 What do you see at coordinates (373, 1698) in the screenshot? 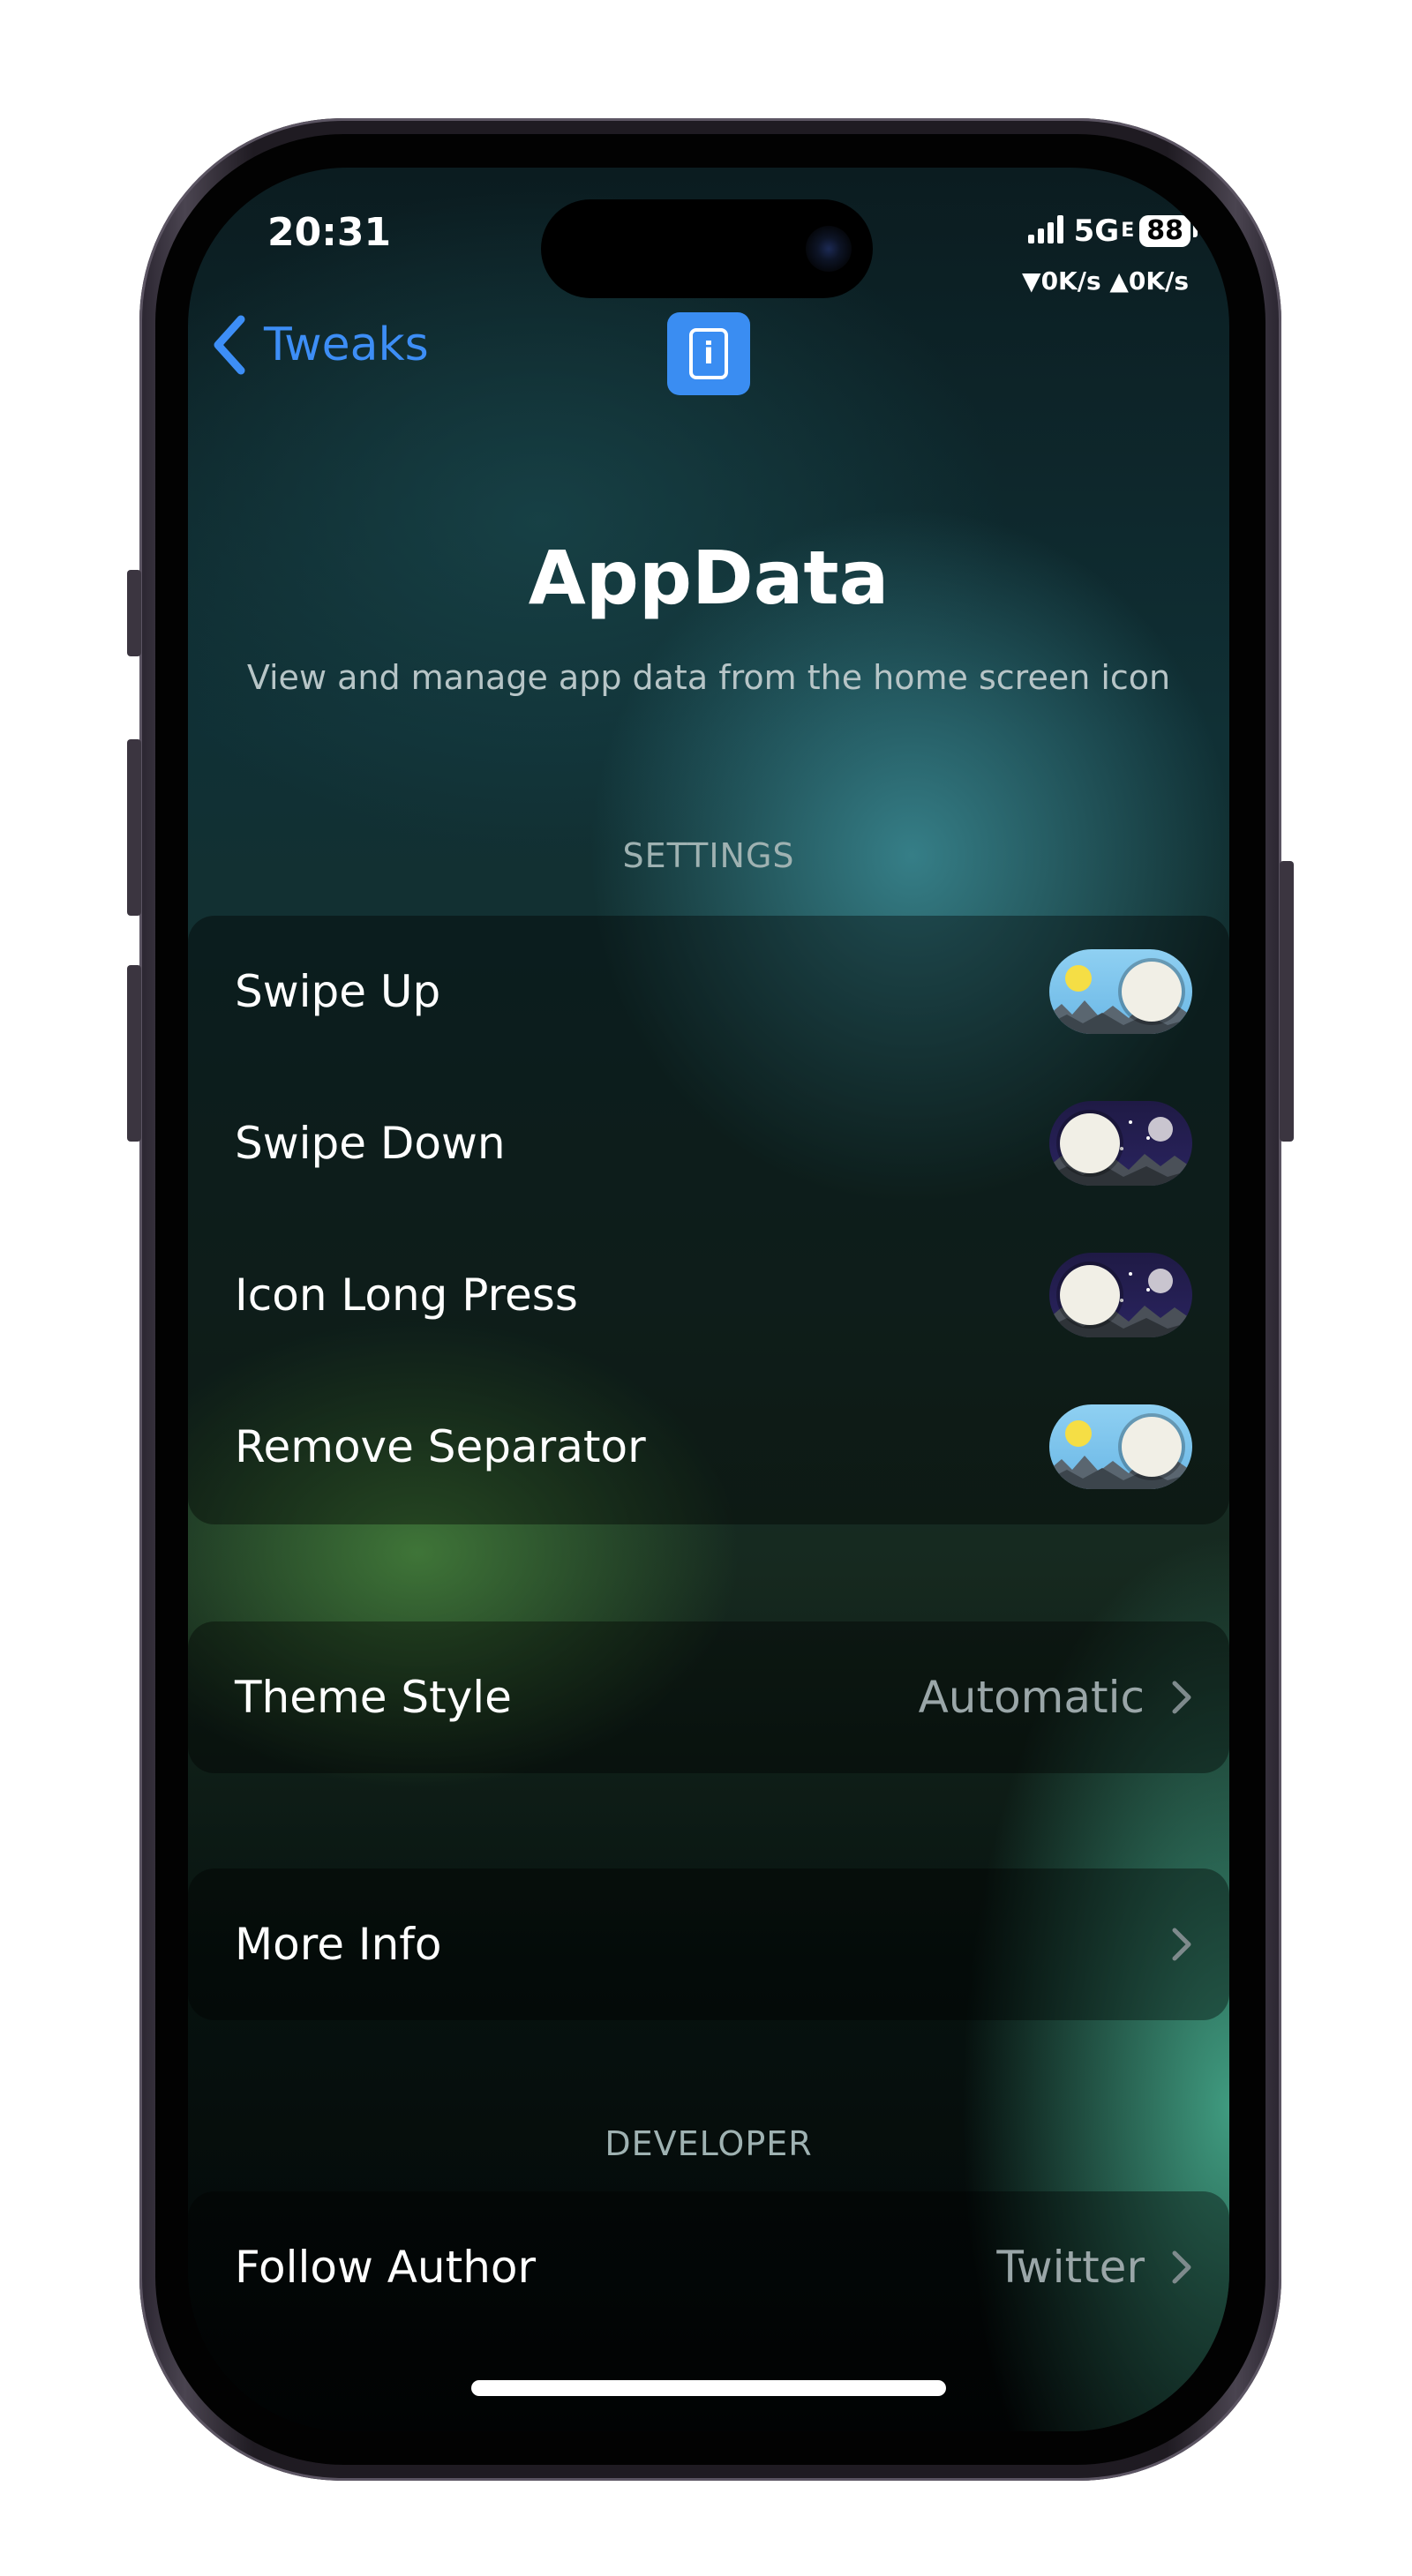
I see `theme-style-label: Theme Style` at bounding box center [373, 1698].